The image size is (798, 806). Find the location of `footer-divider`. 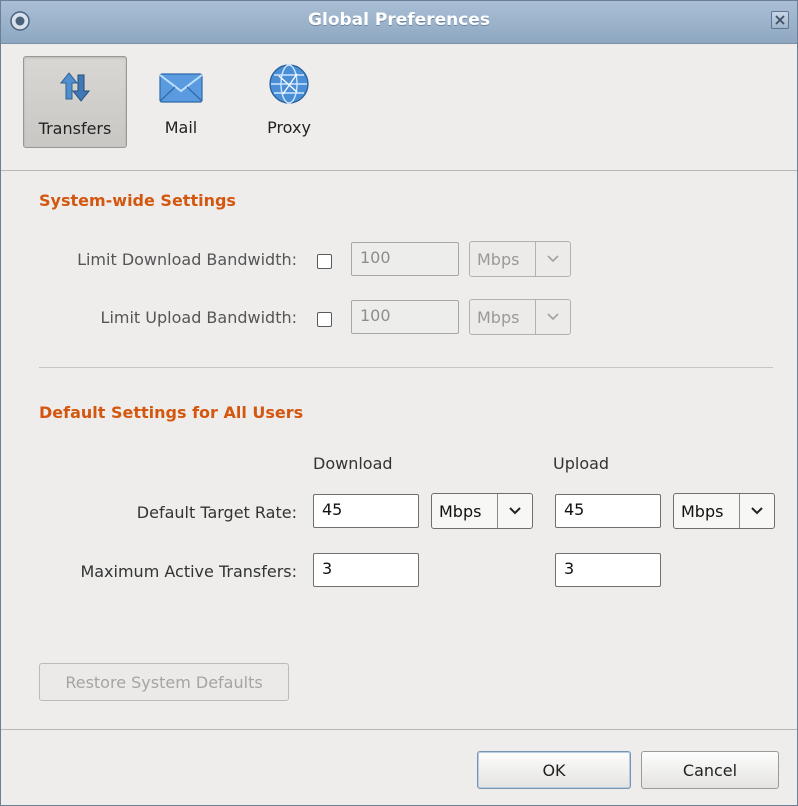

footer-divider is located at coordinates (399, 729).